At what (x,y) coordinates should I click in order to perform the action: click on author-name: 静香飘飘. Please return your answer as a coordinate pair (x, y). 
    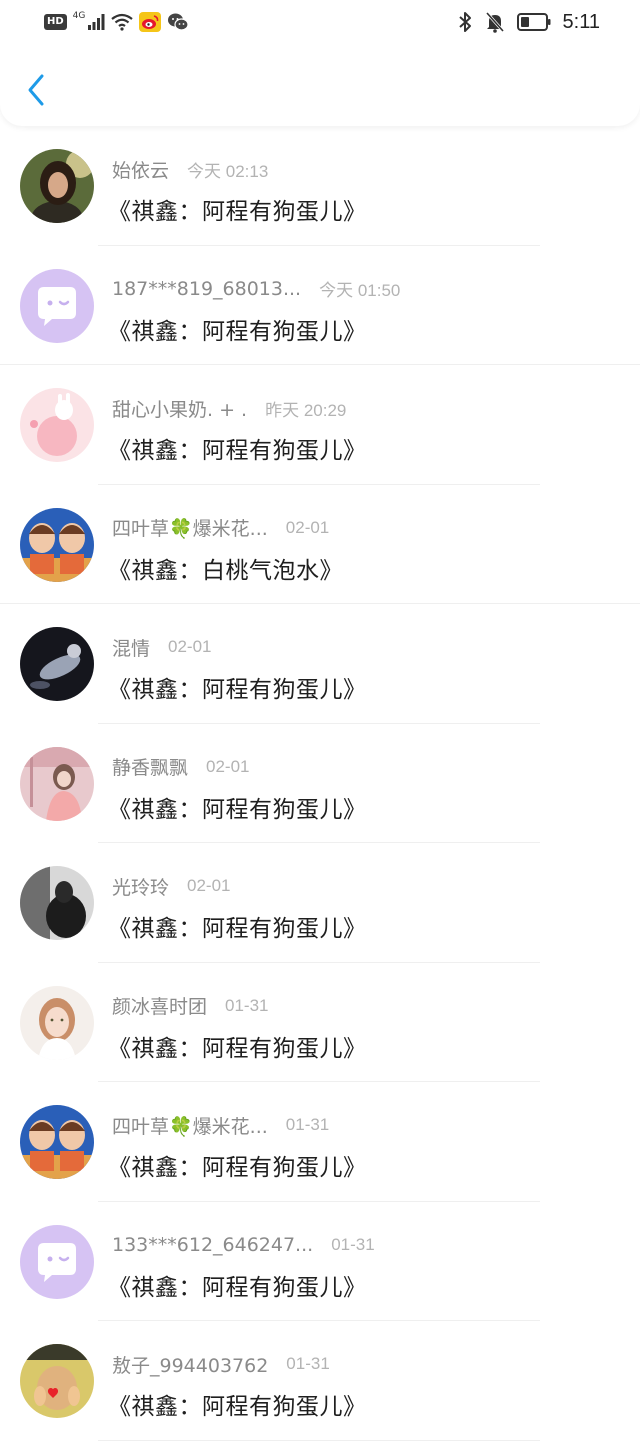
    Looking at the image, I should click on (150, 766).